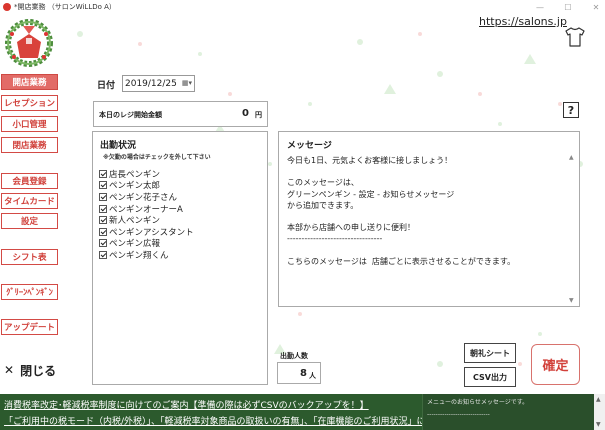 The height and width of the screenshot is (430, 605). Describe the element at coordinates (29, 221) in the screenshot. I see `sidebar-item-settings: 設定` at that location.